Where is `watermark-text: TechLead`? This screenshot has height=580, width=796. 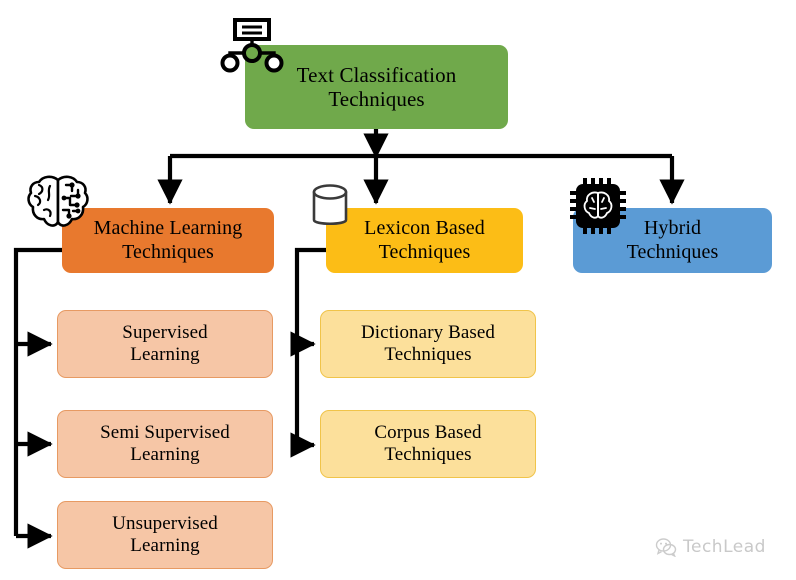
watermark-text: TechLead is located at coordinates (724, 547).